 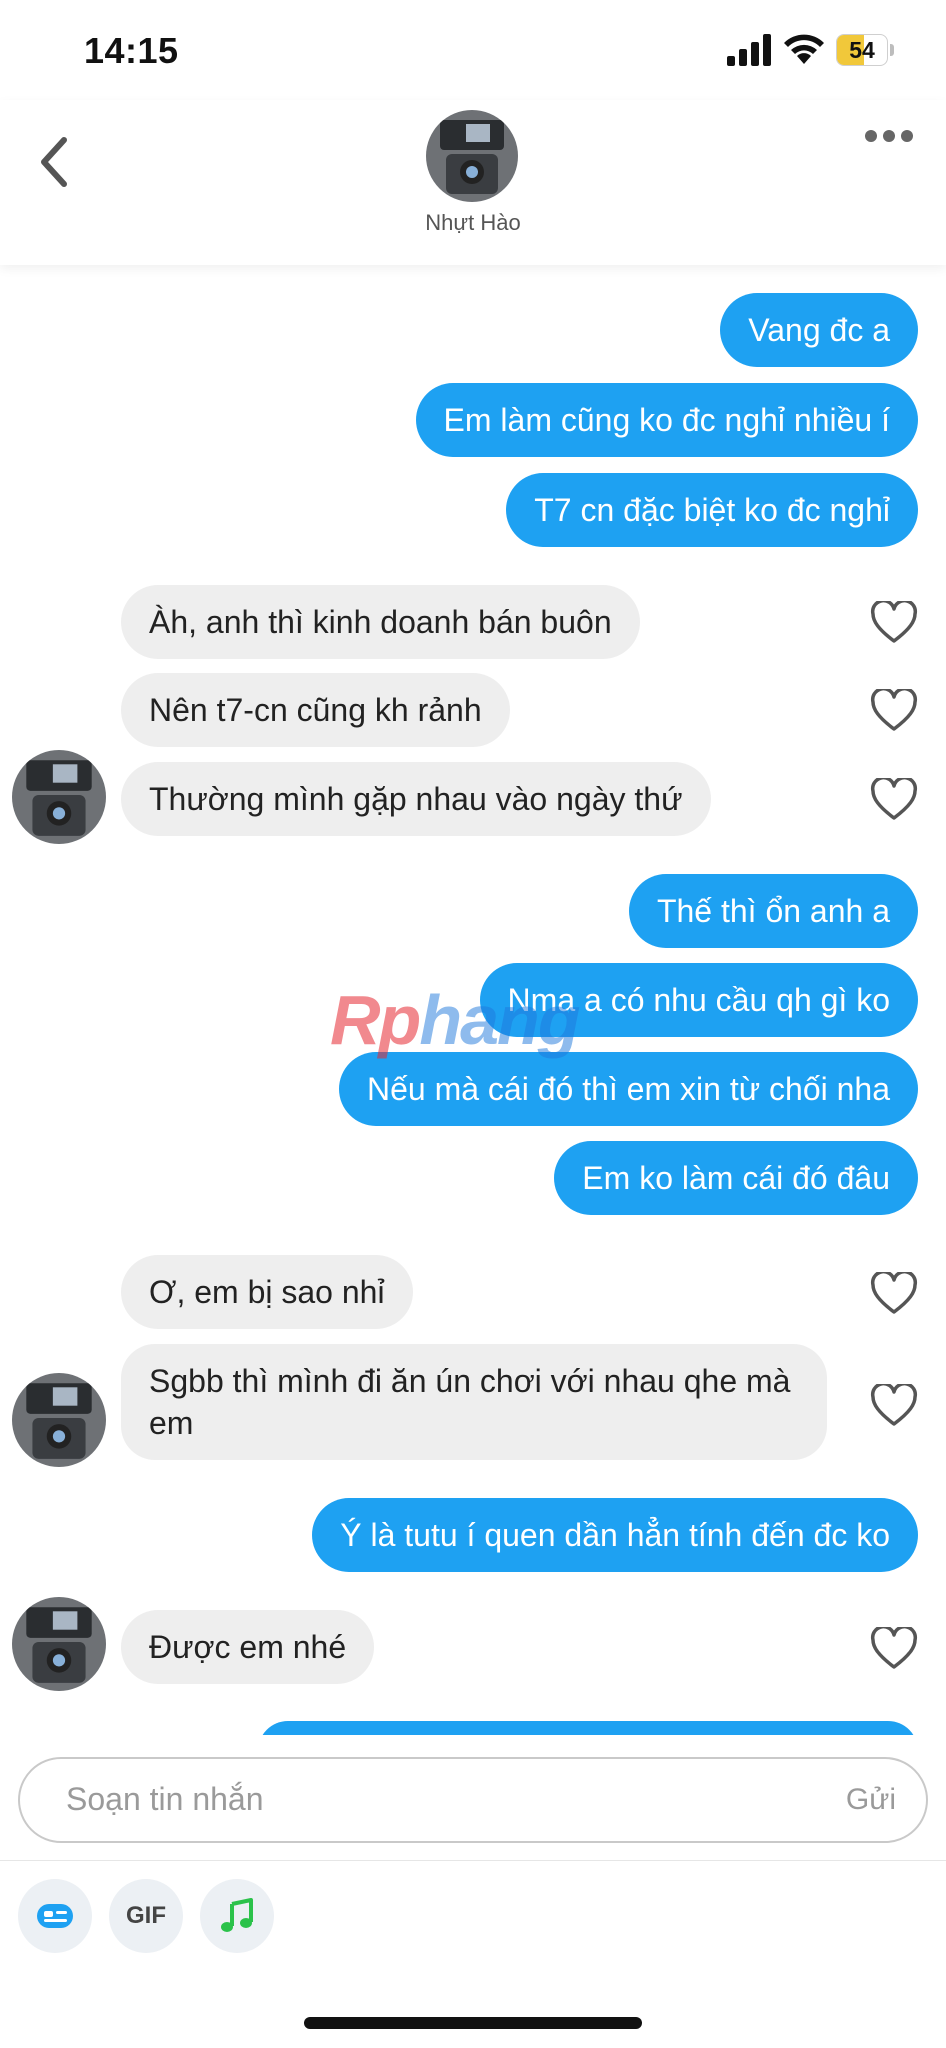 I want to click on more-options-icon, so click(x=889, y=136).